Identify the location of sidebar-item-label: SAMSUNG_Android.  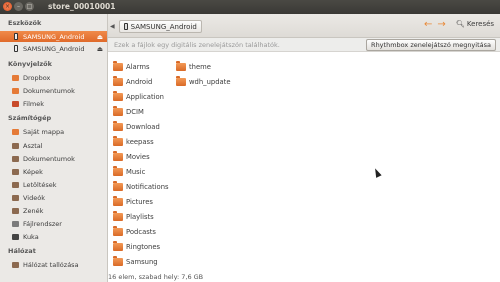
(54, 48).